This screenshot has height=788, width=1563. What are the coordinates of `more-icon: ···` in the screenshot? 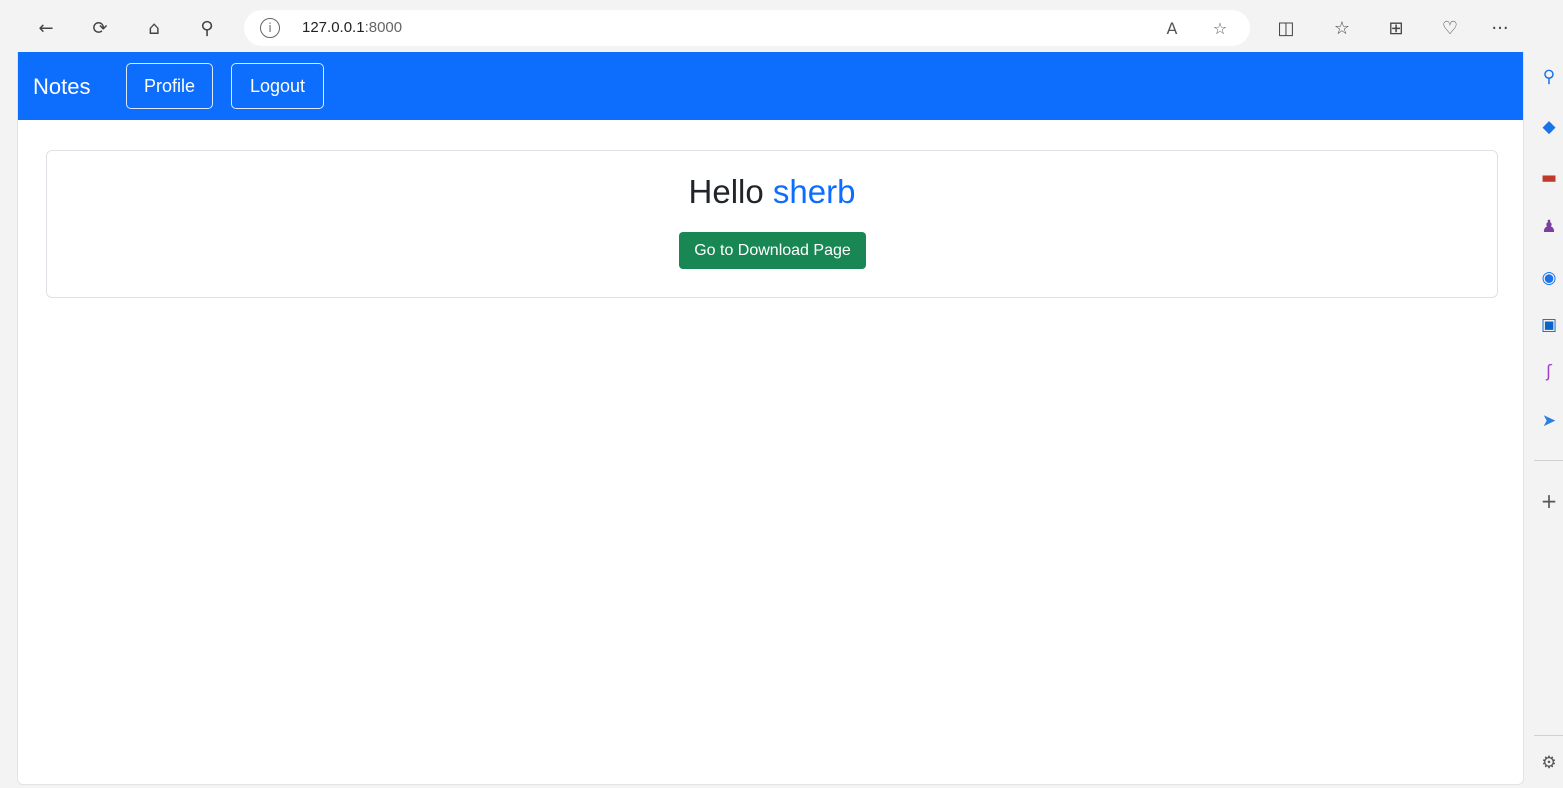 It's located at (1500, 28).